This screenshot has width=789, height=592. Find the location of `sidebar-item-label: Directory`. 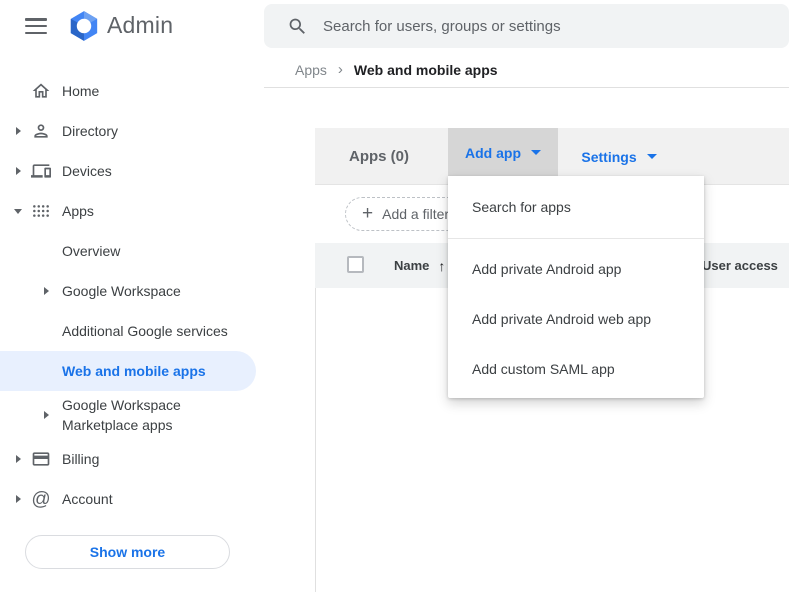

sidebar-item-label: Directory is located at coordinates (90, 131).